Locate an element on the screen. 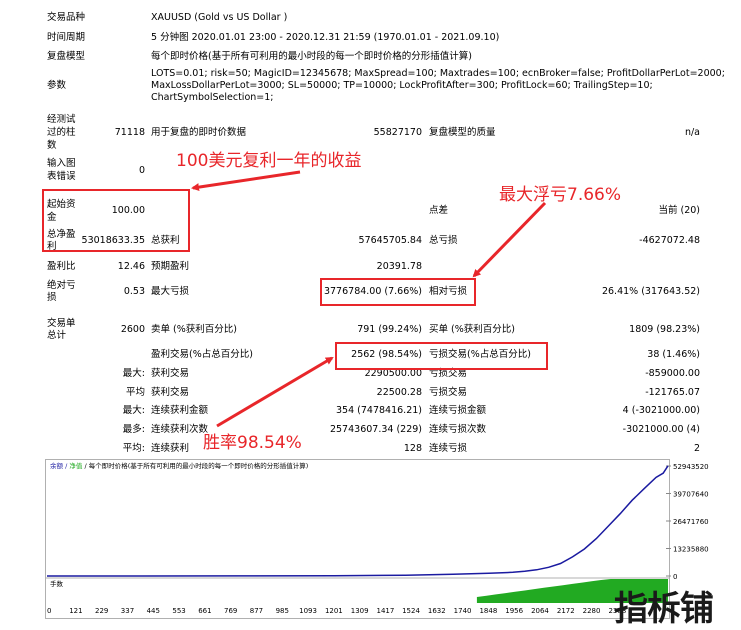  x-tick-label: 1417 is located at coordinates (386, 611).